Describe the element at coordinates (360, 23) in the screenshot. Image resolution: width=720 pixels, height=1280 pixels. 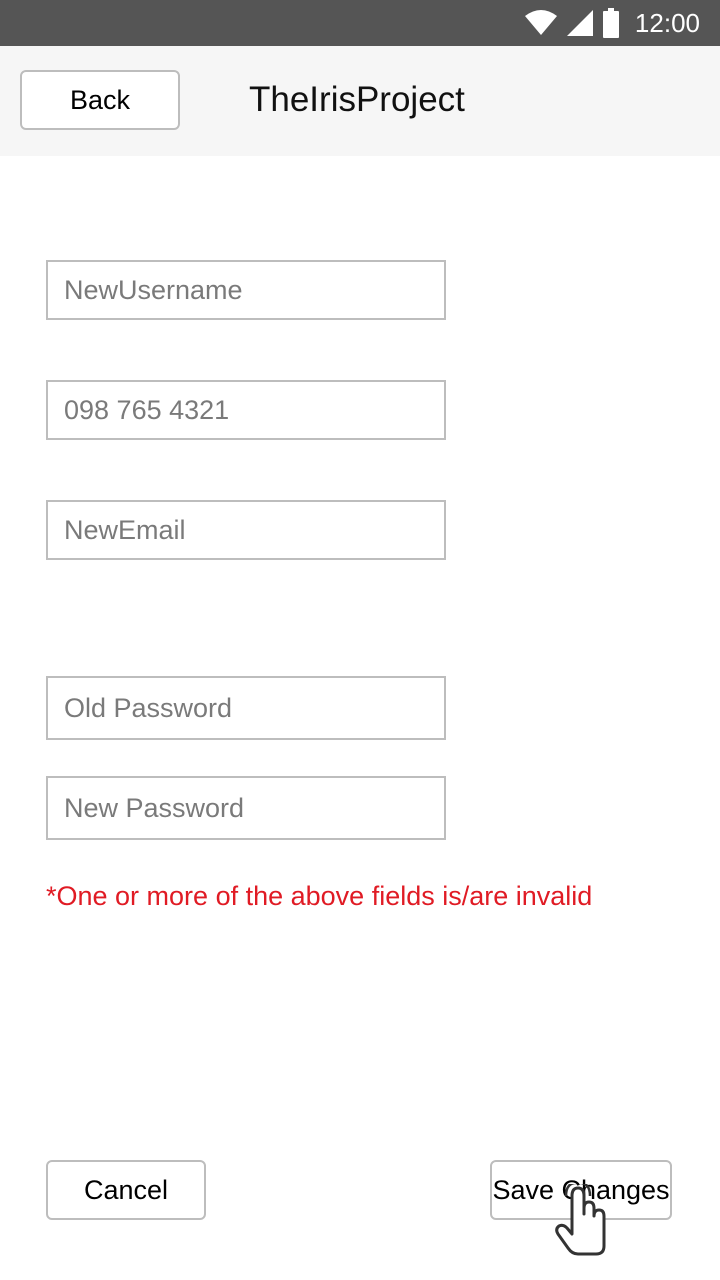
I see `status-bar: 12:00` at that location.